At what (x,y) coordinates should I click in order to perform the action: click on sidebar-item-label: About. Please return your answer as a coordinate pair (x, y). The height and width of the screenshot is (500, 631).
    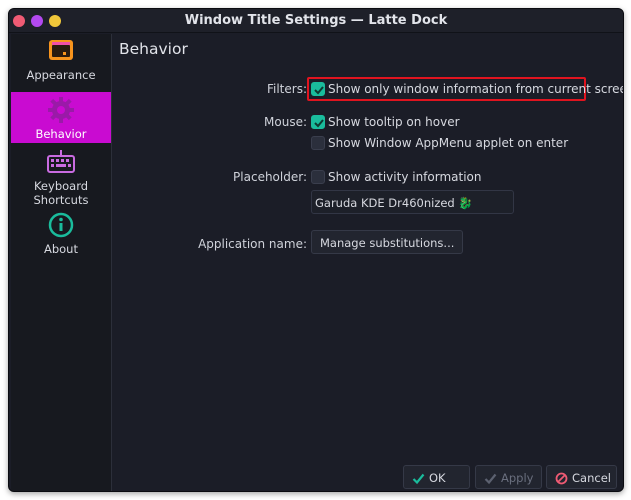
    Looking at the image, I should click on (60, 249).